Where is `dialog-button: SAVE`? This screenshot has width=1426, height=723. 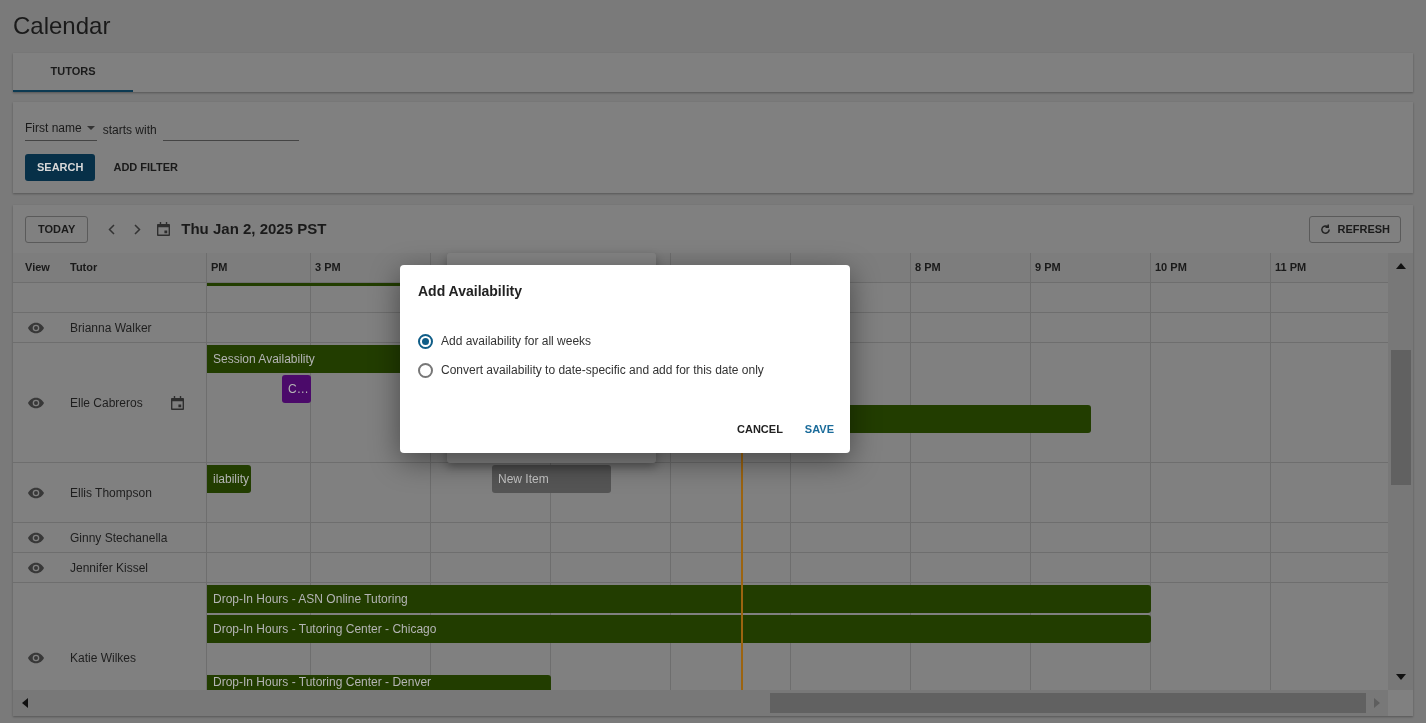
dialog-button: SAVE is located at coordinates (819, 429).